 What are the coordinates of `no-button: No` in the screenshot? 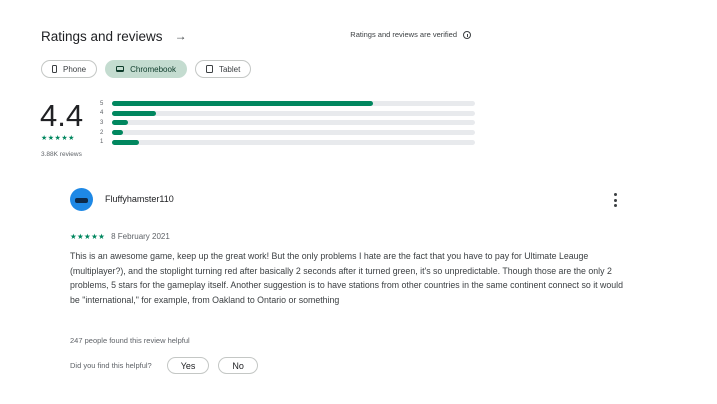 It's located at (238, 365).